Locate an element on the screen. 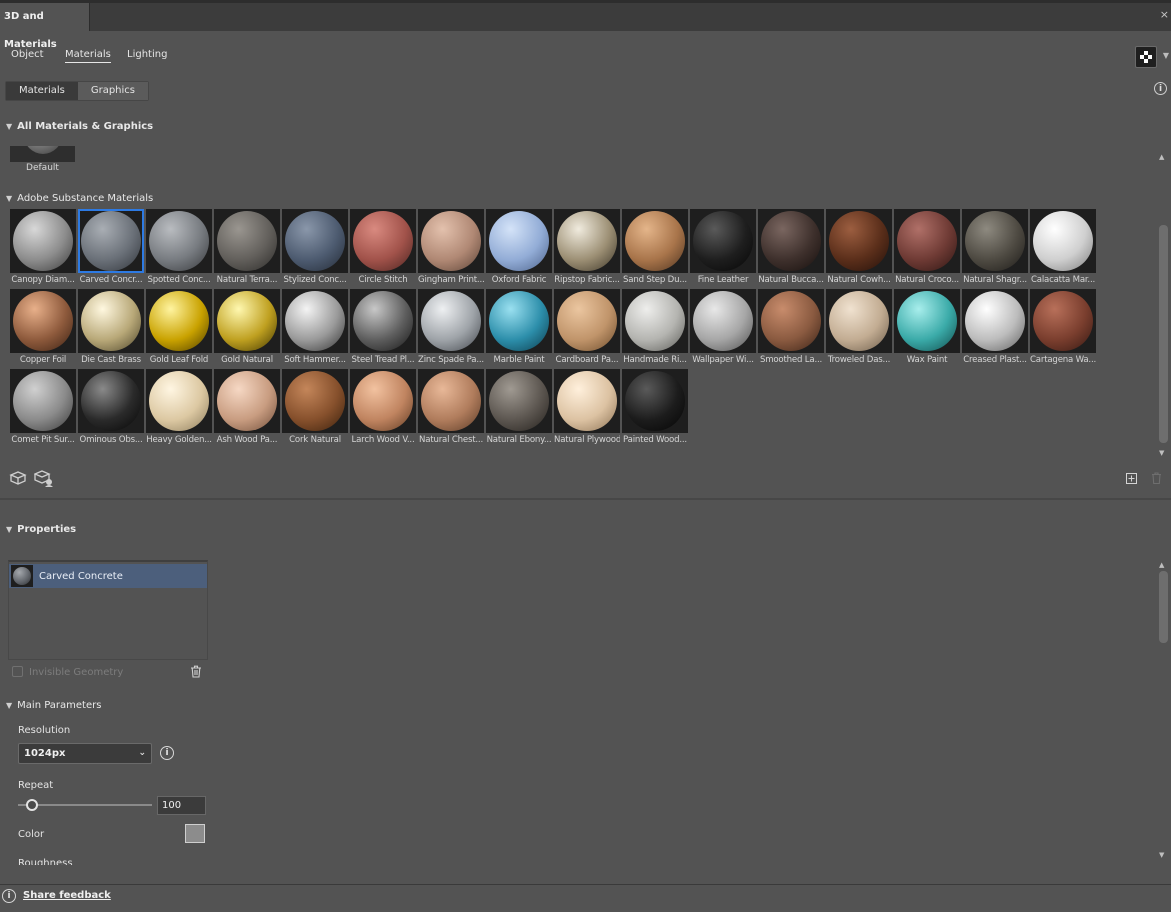 Image resolution: width=1171 pixels, height=912 pixels. resolution-select: 1024px ⌄ is located at coordinates (85, 753).